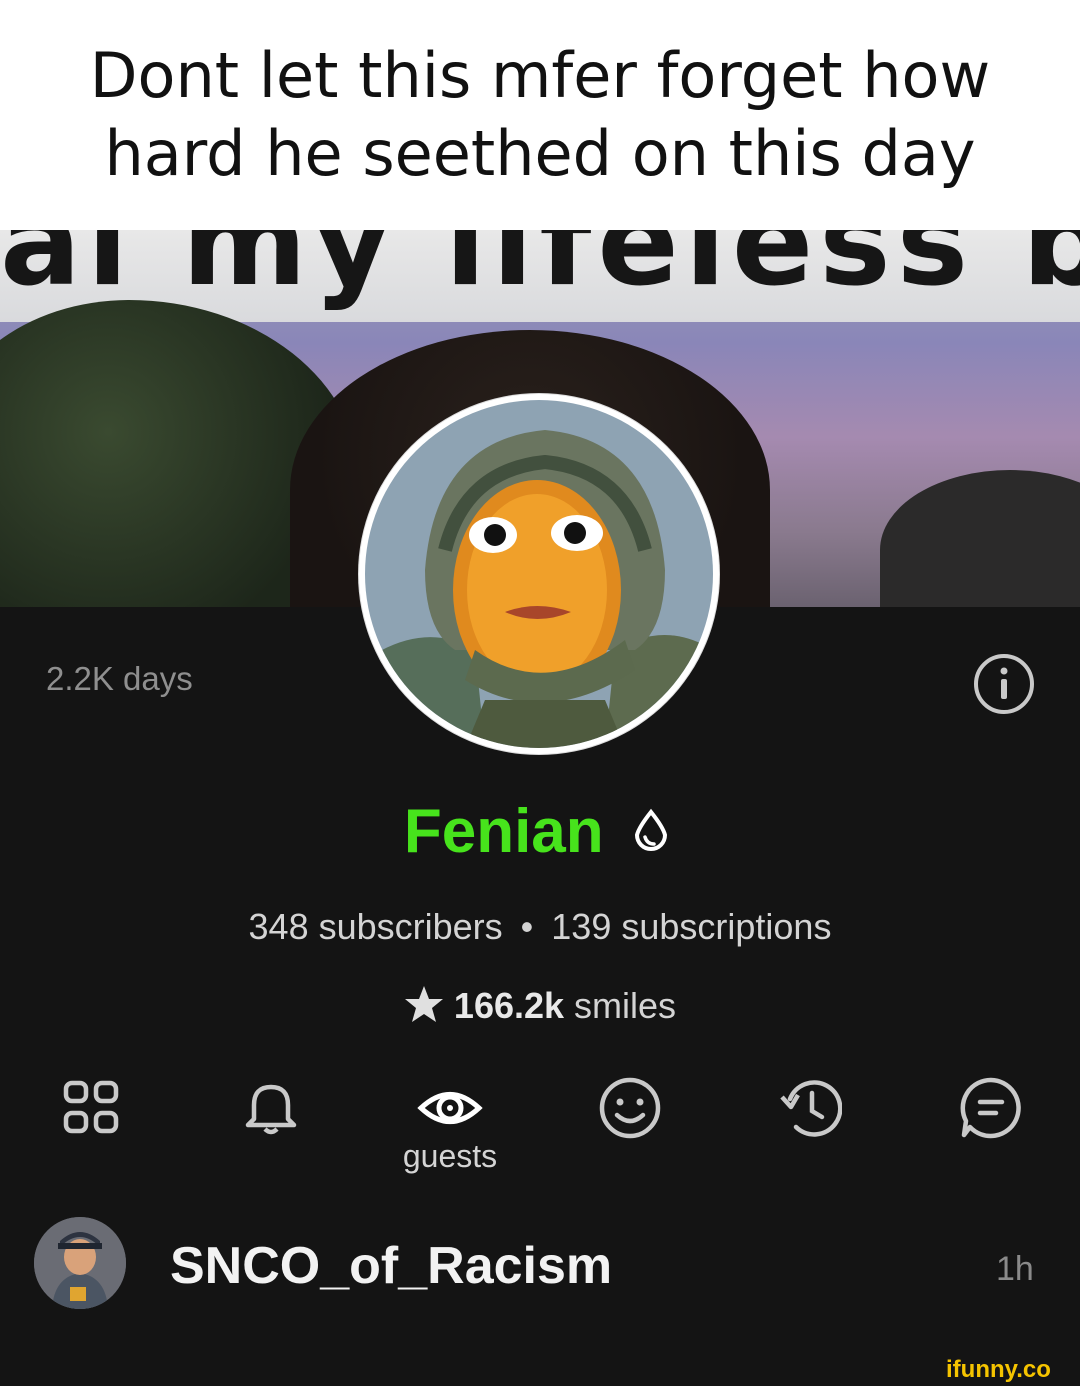 This screenshot has height=1386, width=1080. Describe the element at coordinates (998, 1369) in the screenshot. I see `ifunny-watermark: ifunny.co` at that location.